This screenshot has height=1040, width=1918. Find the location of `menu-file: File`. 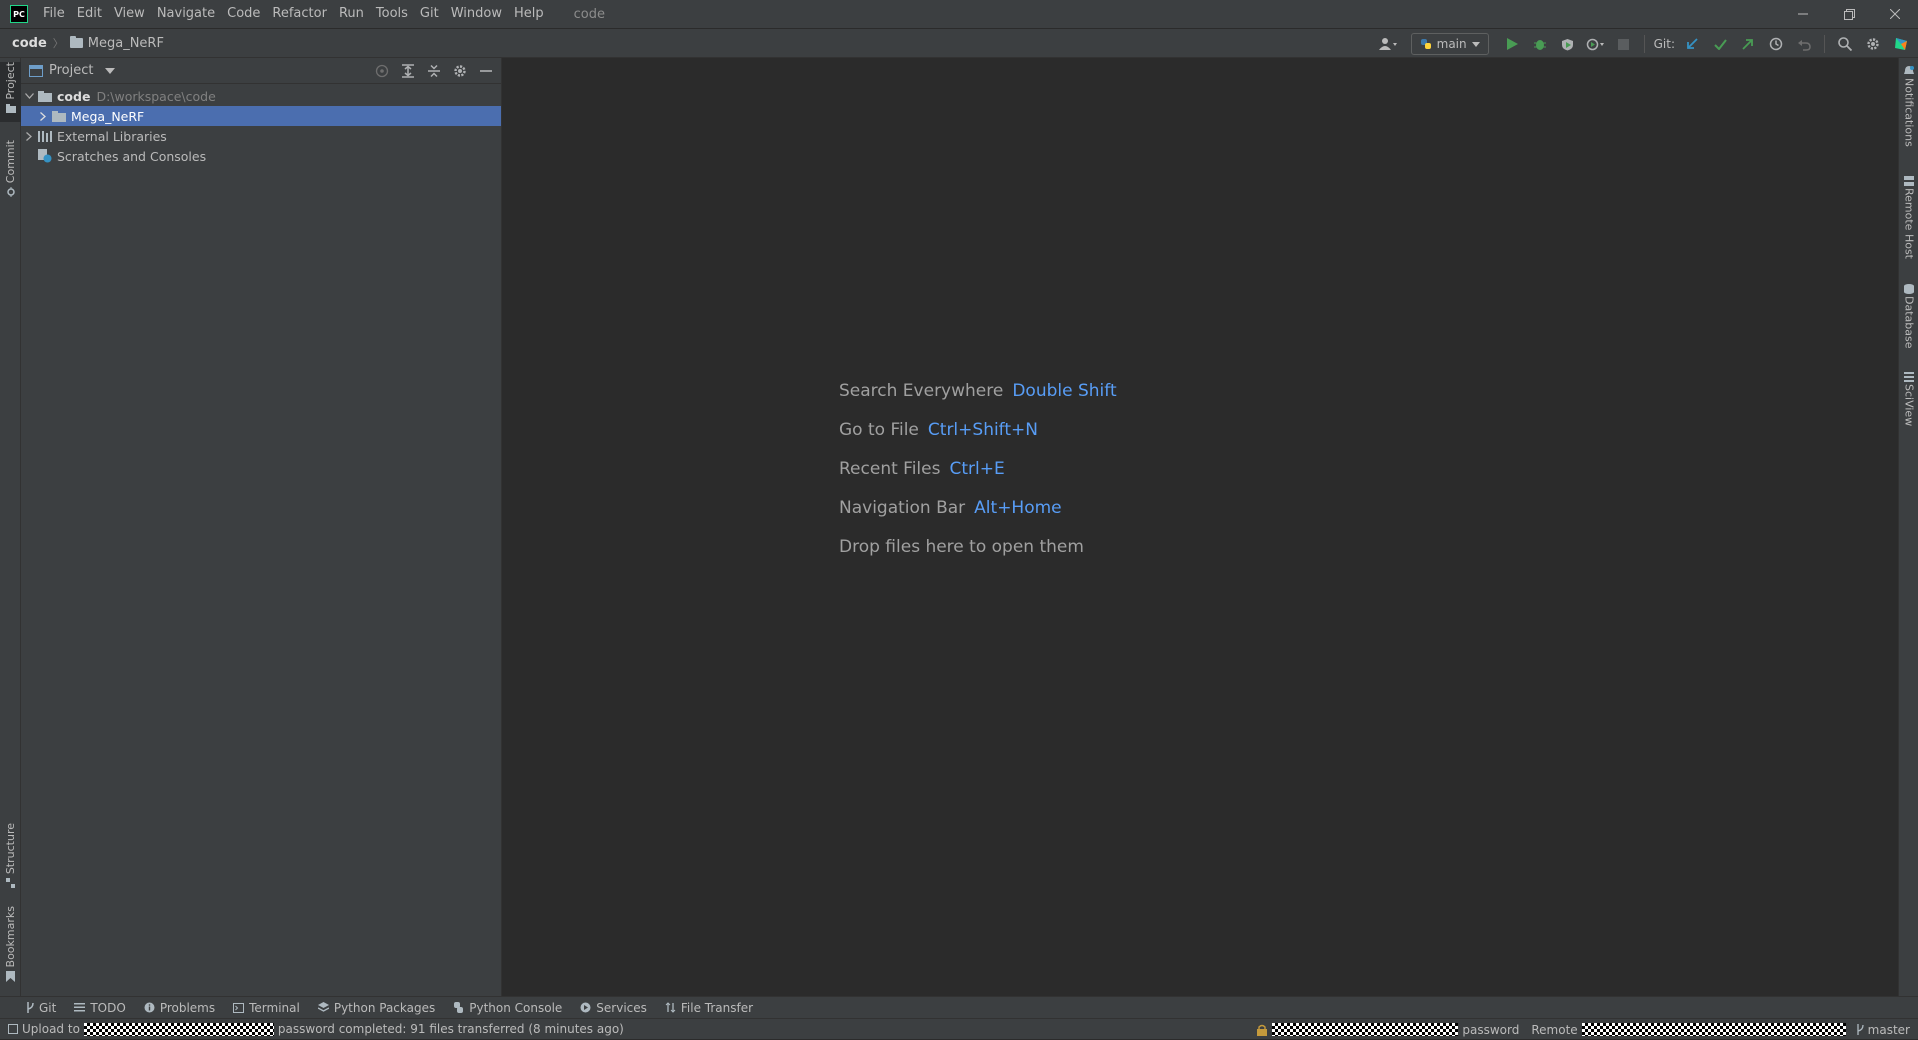

menu-file: File is located at coordinates (54, 14).